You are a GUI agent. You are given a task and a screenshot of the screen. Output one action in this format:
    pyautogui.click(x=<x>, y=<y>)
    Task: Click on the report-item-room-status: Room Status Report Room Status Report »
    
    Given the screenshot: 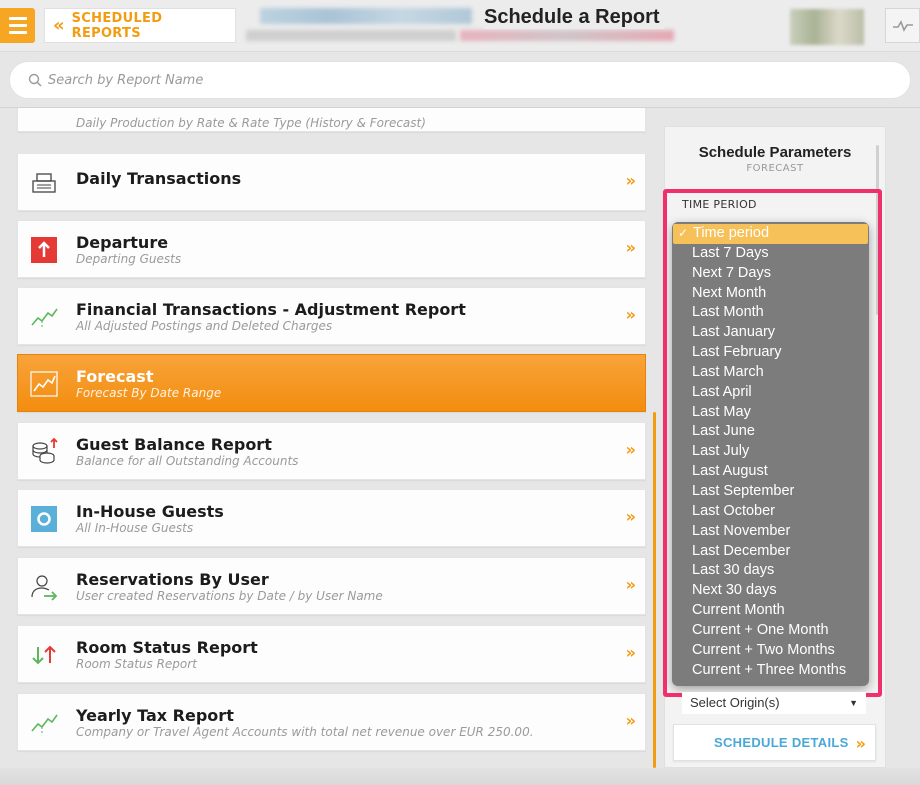 What is the action you would take?
    pyautogui.click(x=331, y=654)
    